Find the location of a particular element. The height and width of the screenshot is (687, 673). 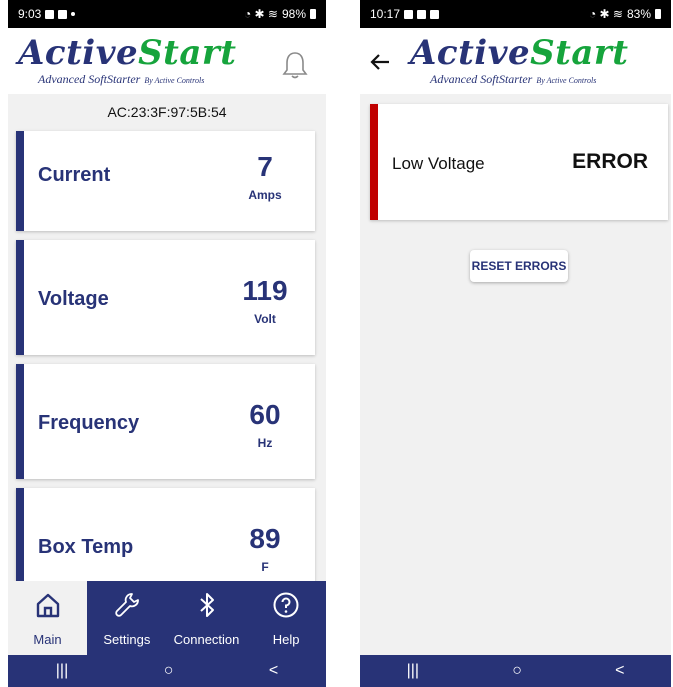

device-mac-address: AC:23:3F:97:5B:54 is located at coordinates (167, 112).